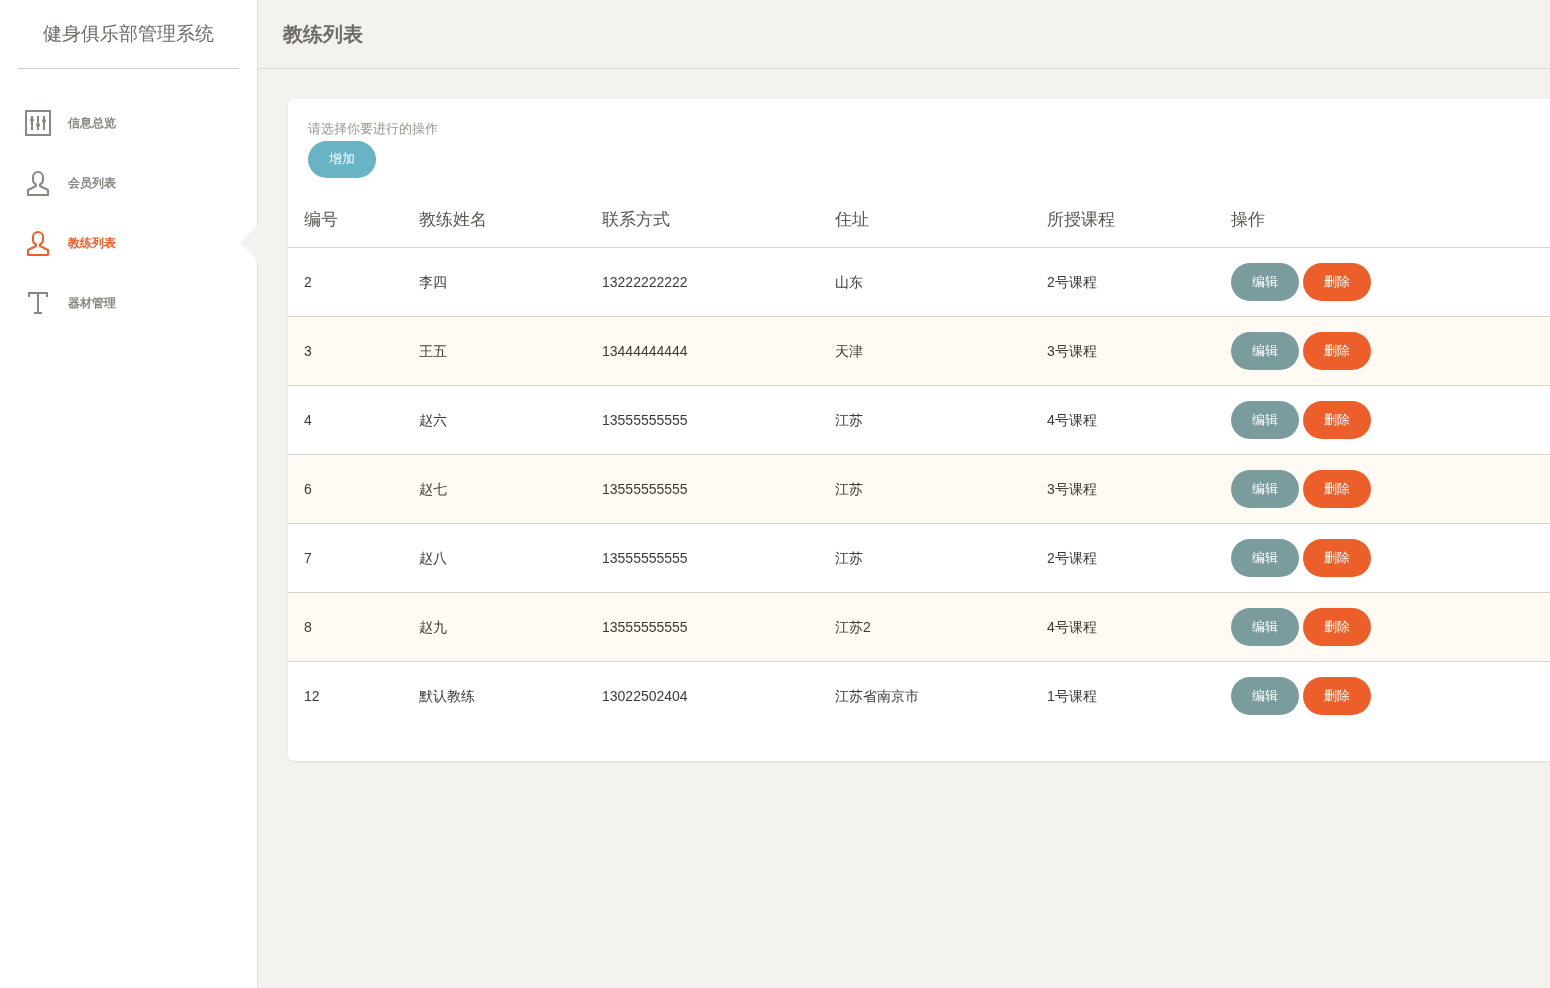 The height and width of the screenshot is (988, 1550). What do you see at coordinates (877, 696) in the screenshot?
I see `table-cell: 江苏省南京市` at bounding box center [877, 696].